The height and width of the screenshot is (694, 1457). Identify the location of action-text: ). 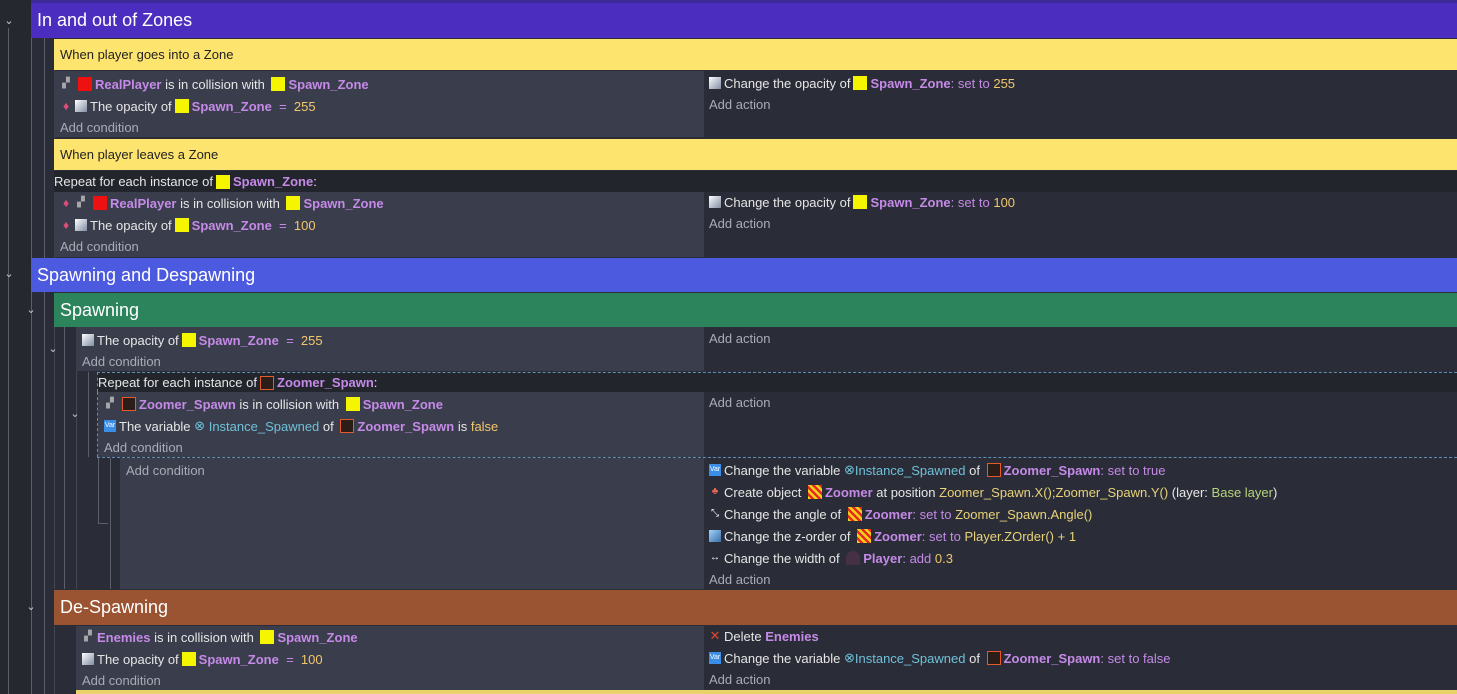
(1275, 492).